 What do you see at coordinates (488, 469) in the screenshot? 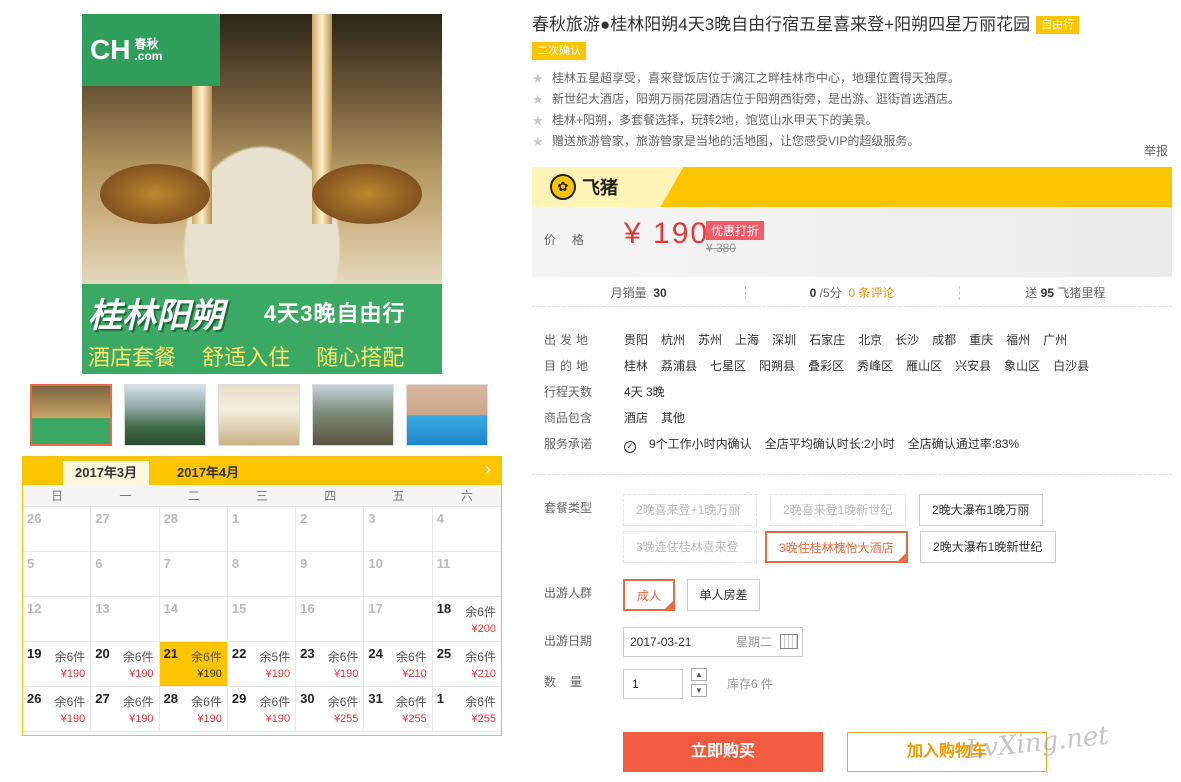
I see `chevron-right-icon: ›` at bounding box center [488, 469].